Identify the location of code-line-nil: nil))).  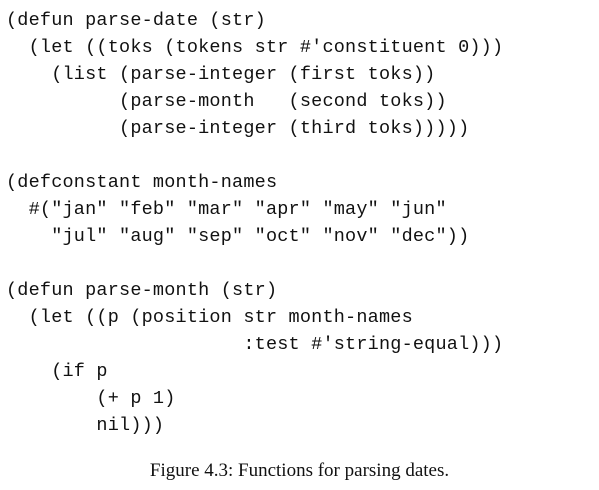
(85, 425).